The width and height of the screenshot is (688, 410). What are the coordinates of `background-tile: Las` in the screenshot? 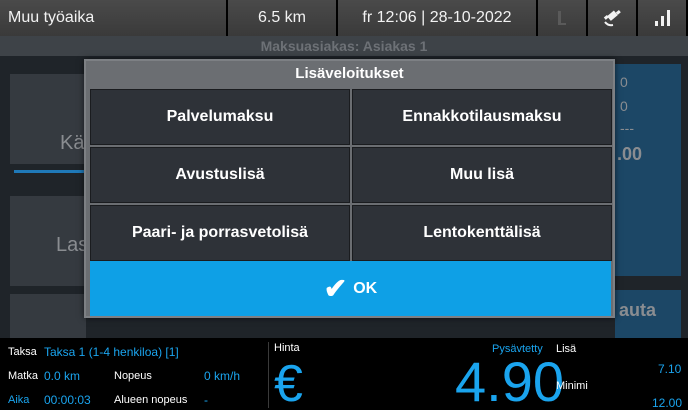 It's located at (49, 241).